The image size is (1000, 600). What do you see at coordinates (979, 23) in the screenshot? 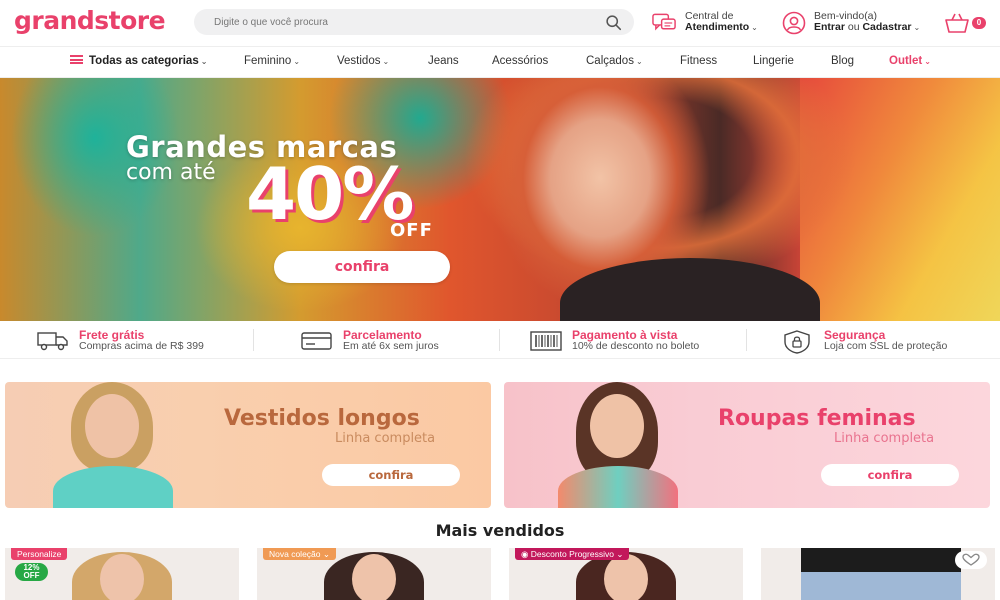
I see `cart-count-badge: 0` at bounding box center [979, 23].